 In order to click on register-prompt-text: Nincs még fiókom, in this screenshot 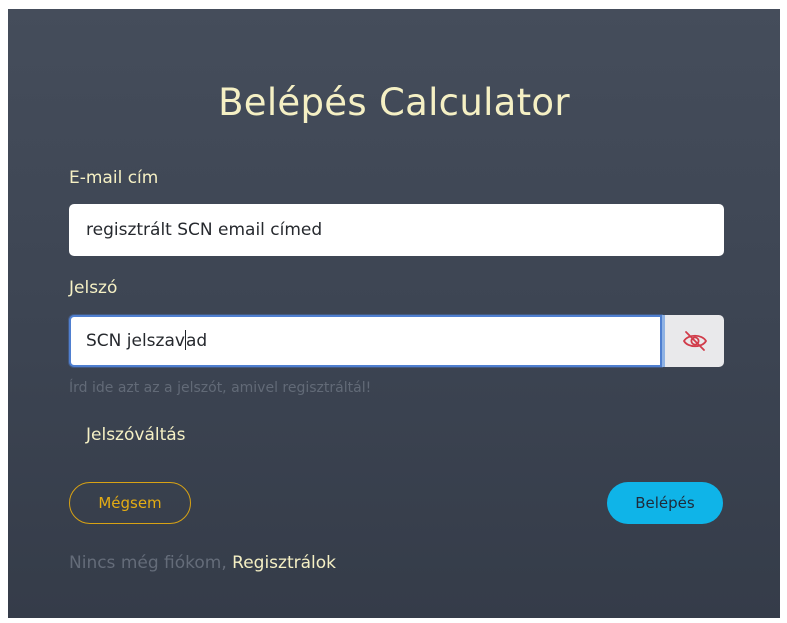, I will do `click(148, 563)`.